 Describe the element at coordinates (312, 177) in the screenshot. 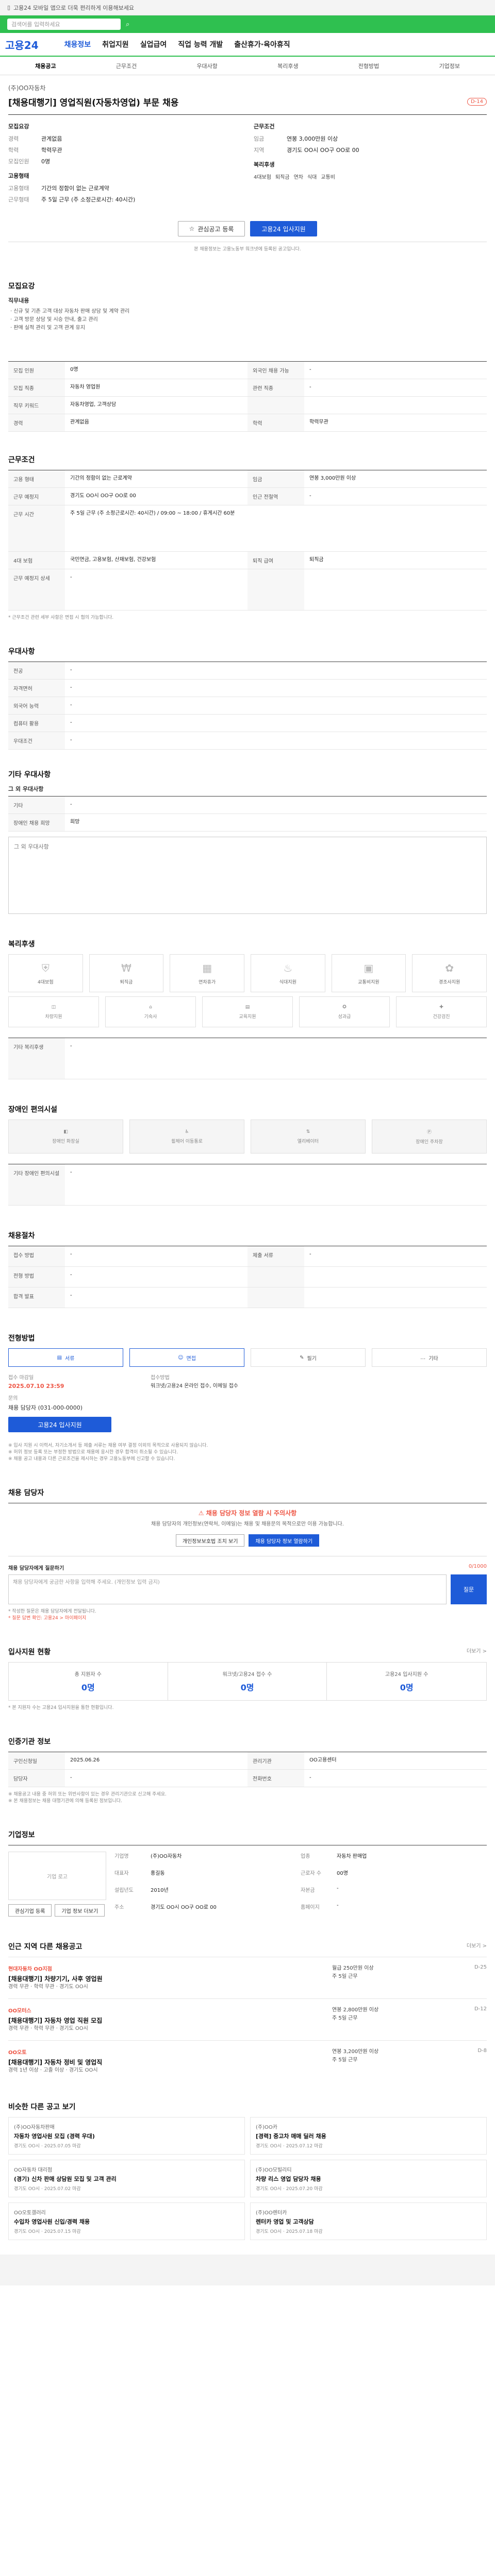

I see `welfare-chip: 식대` at that location.